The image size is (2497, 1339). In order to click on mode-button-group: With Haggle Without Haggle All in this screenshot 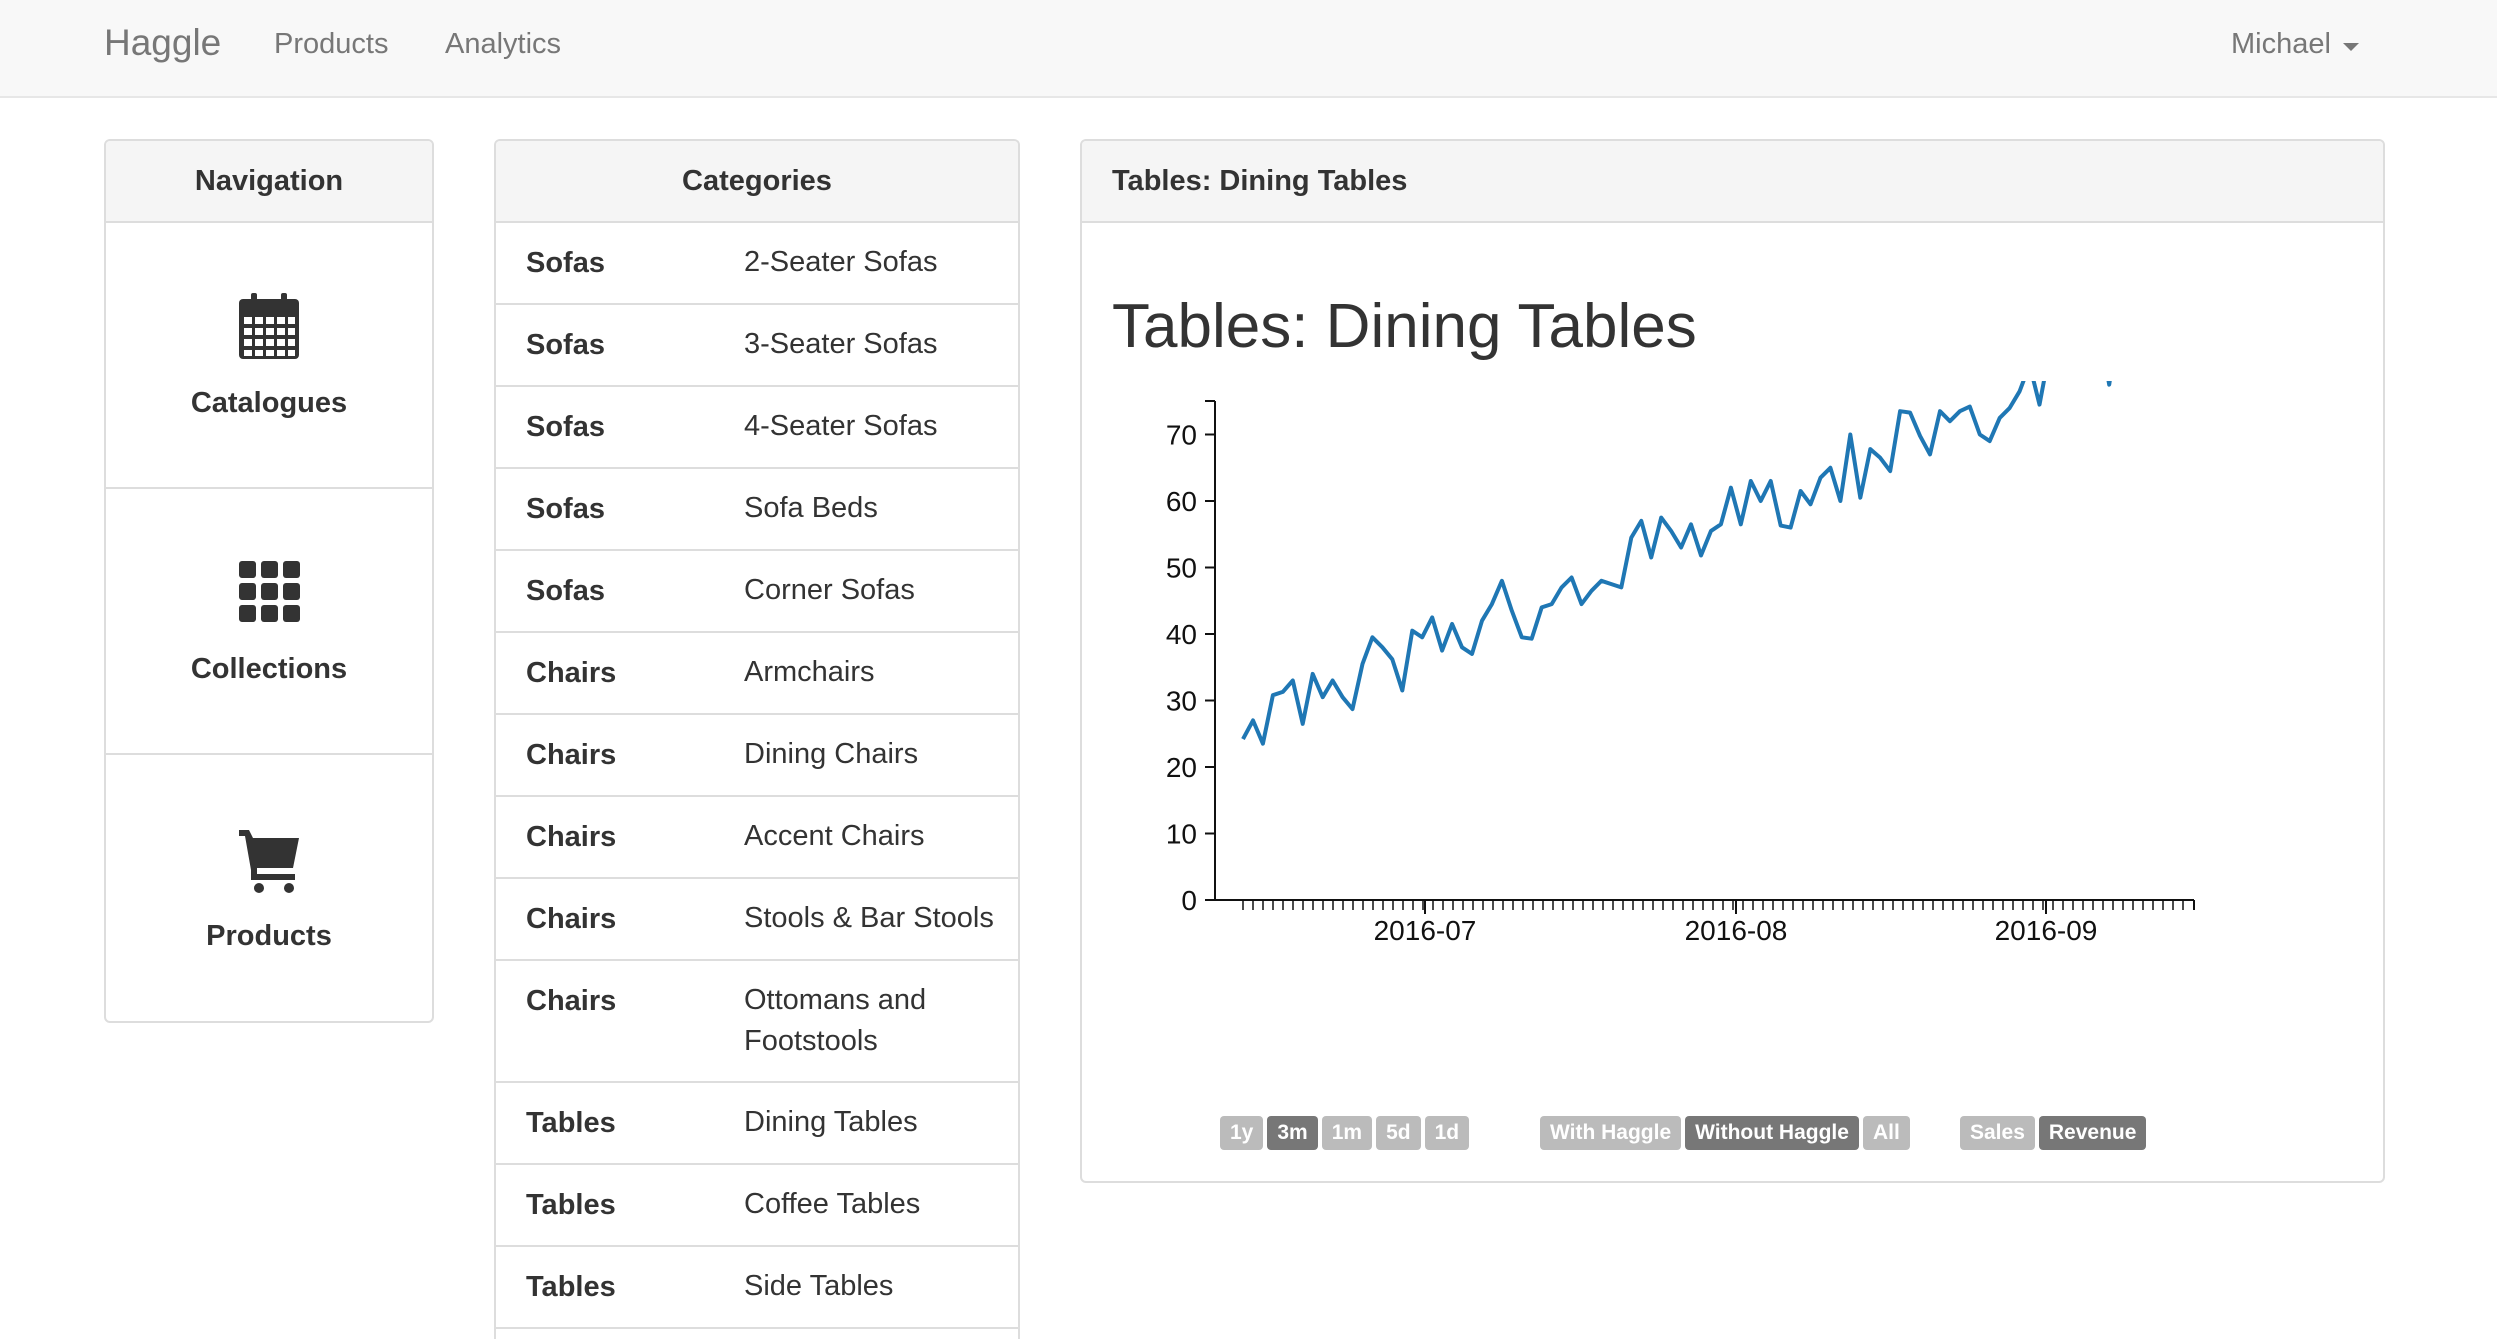, I will do `click(1725, 1133)`.